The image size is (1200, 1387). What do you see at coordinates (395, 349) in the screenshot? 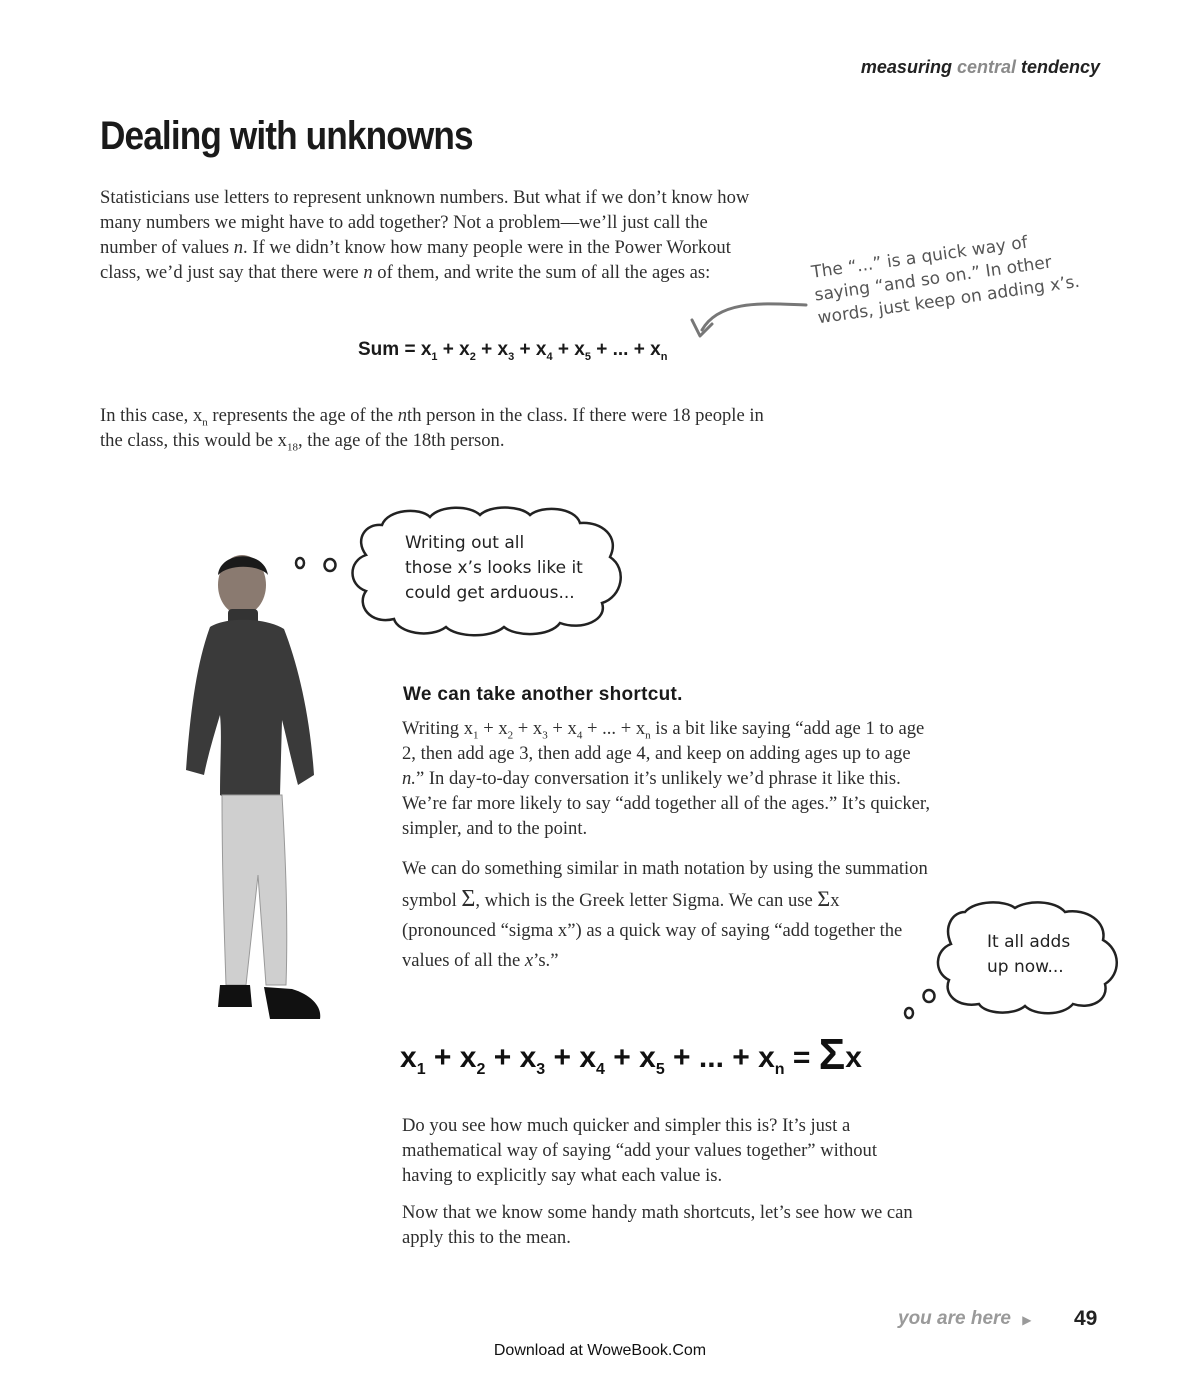
I see `eq1-lead: Sum = x` at bounding box center [395, 349].